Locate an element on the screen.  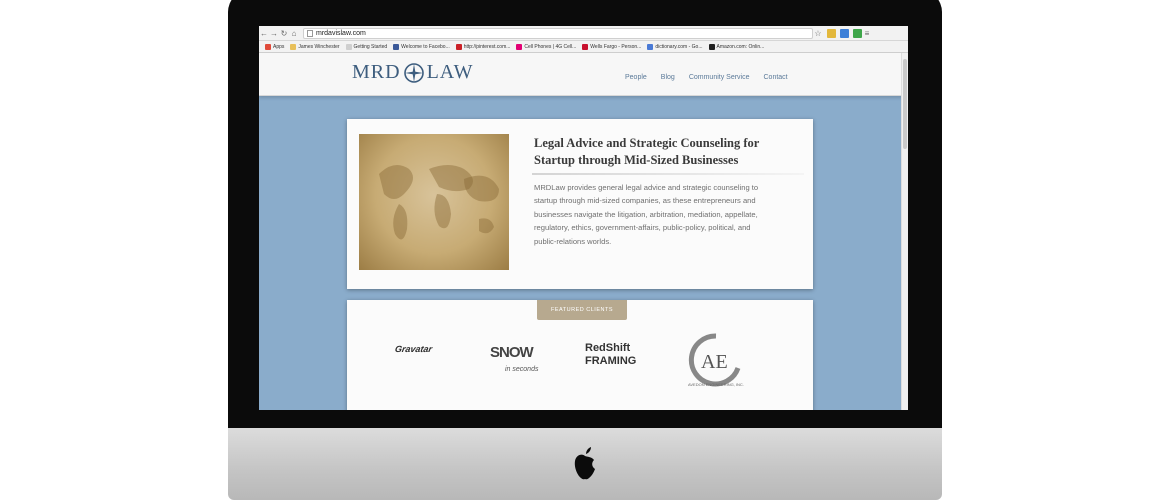
compass-icon is located at coordinates (413, 72).